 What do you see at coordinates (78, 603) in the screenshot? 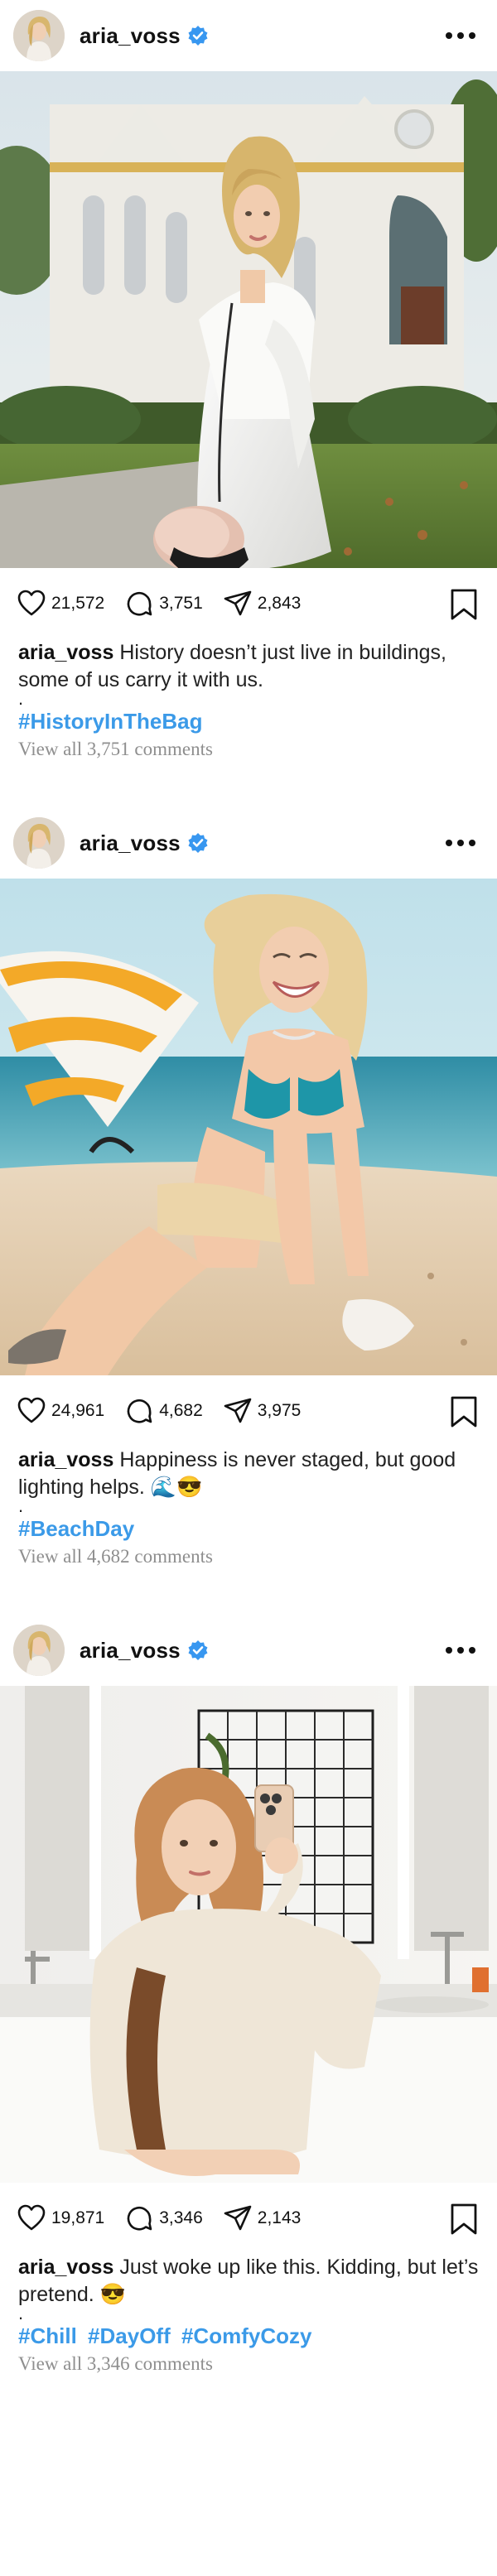
I see `likes-count: 21,572` at bounding box center [78, 603].